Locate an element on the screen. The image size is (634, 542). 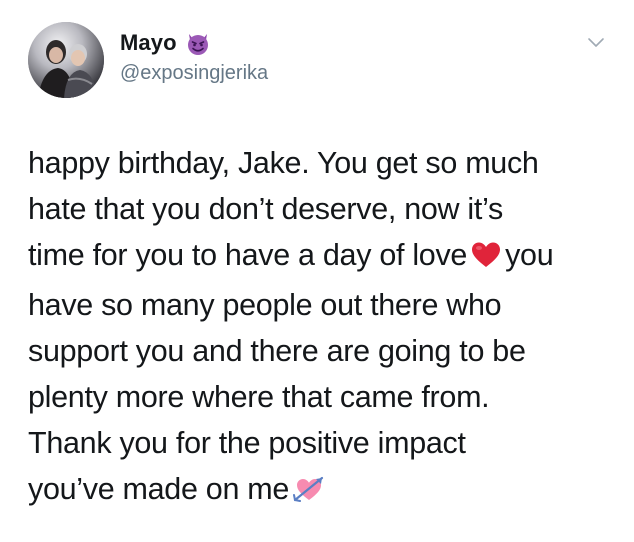
name-row: Mayo is located at coordinates (194, 43).